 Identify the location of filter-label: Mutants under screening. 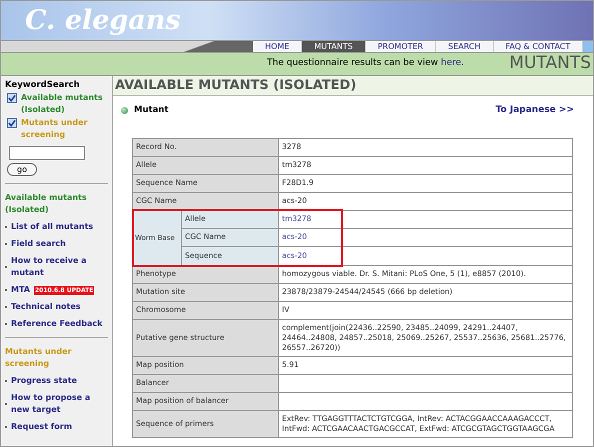
(54, 129).